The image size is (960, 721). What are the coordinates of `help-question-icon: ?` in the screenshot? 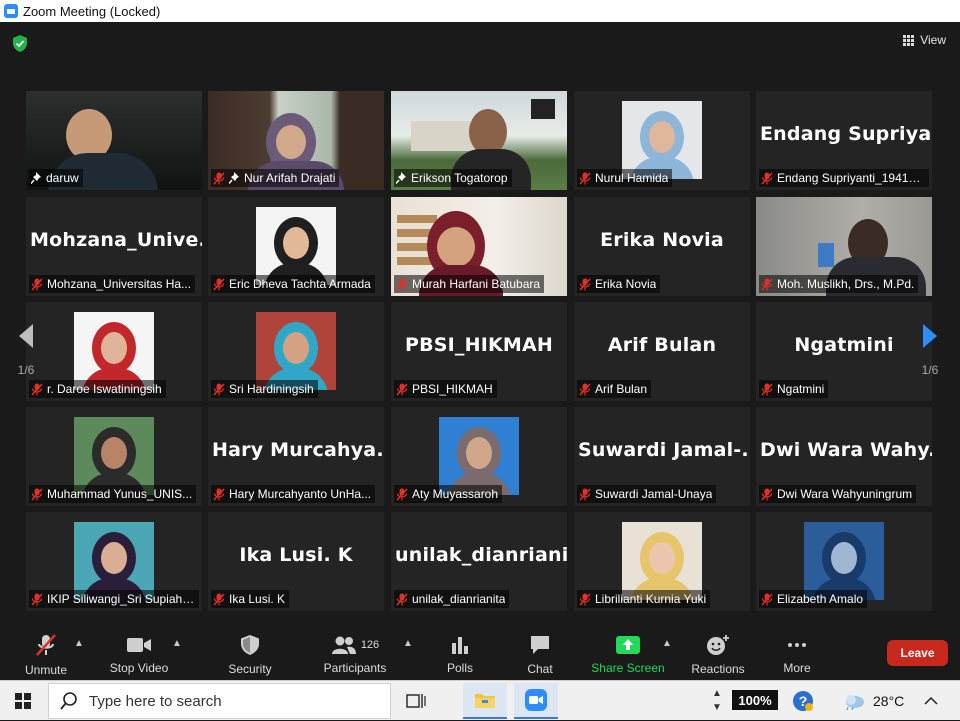 It's located at (803, 701).